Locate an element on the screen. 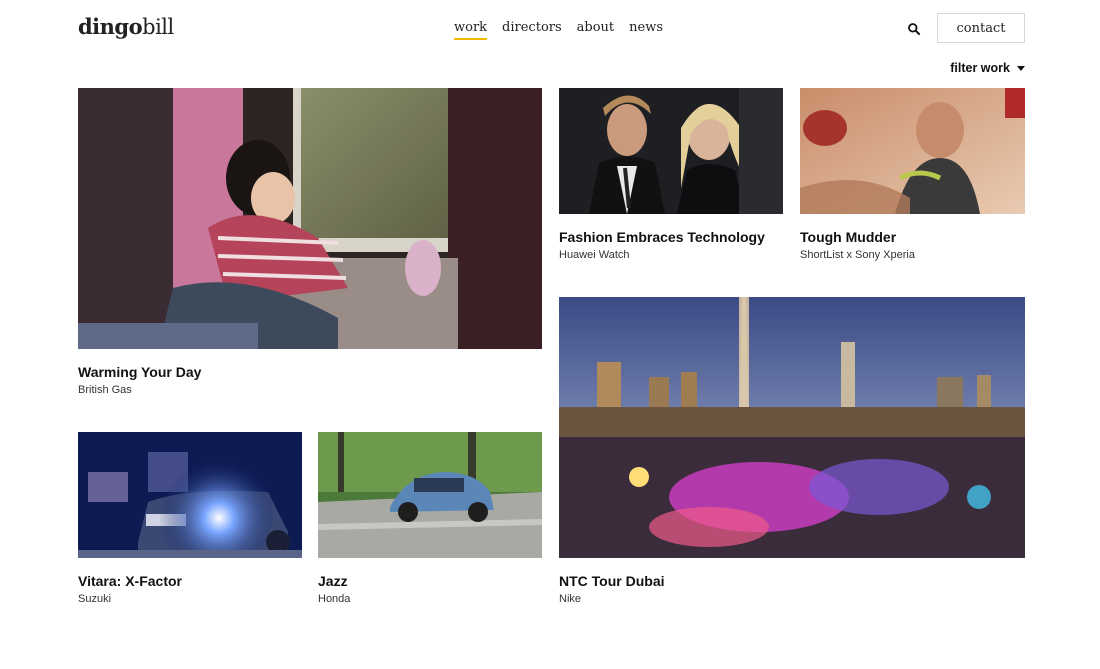 The height and width of the screenshot is (669, 1100). project-title: Tough Mudder is located at coordinates (848, 237).